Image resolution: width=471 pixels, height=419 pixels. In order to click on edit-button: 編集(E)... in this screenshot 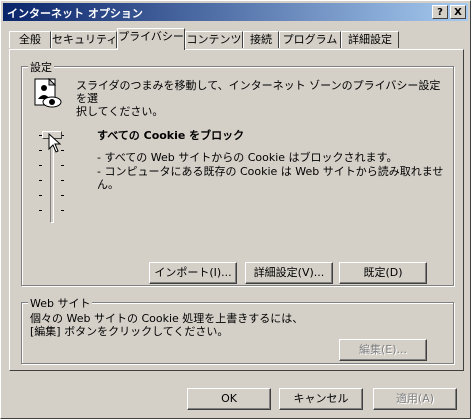, I will do `click(383, 350)`.